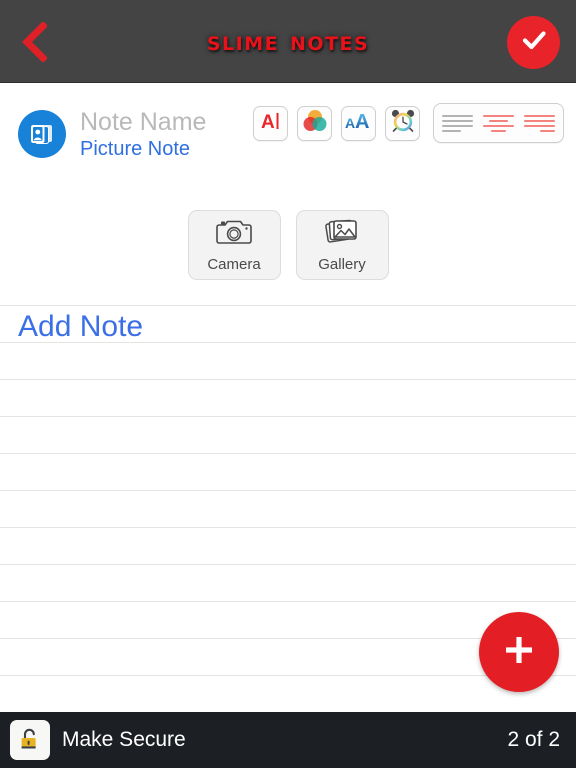  I want to click on back-button, so click(34, 42).